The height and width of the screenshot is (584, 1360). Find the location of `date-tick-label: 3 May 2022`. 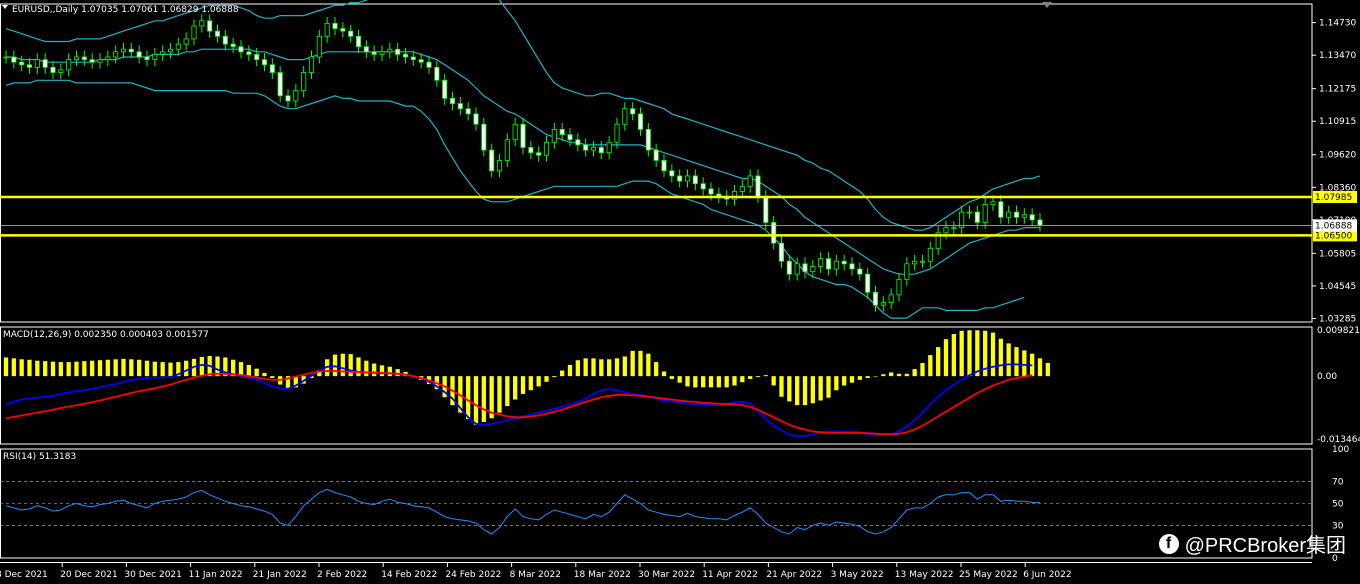

date-tick-label: 3 May 2022 is located at coordinates (857, 575).